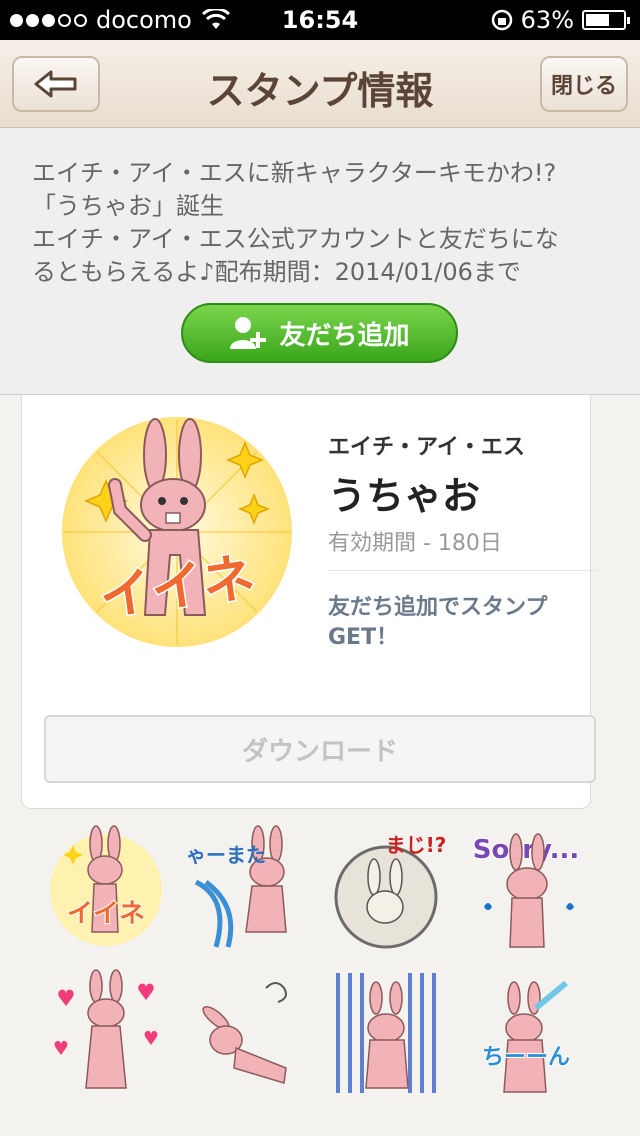  I want to click on description-line: 「うちゃお」誕生, so click(128, 206).